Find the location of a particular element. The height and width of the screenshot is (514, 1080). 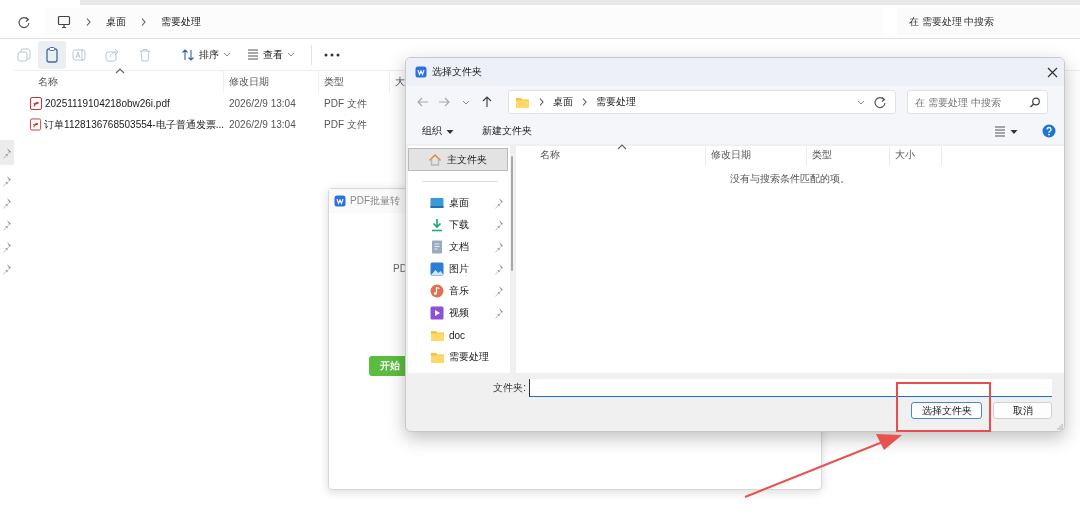

resize-grip-icon is located at coordinates (1059, 426).